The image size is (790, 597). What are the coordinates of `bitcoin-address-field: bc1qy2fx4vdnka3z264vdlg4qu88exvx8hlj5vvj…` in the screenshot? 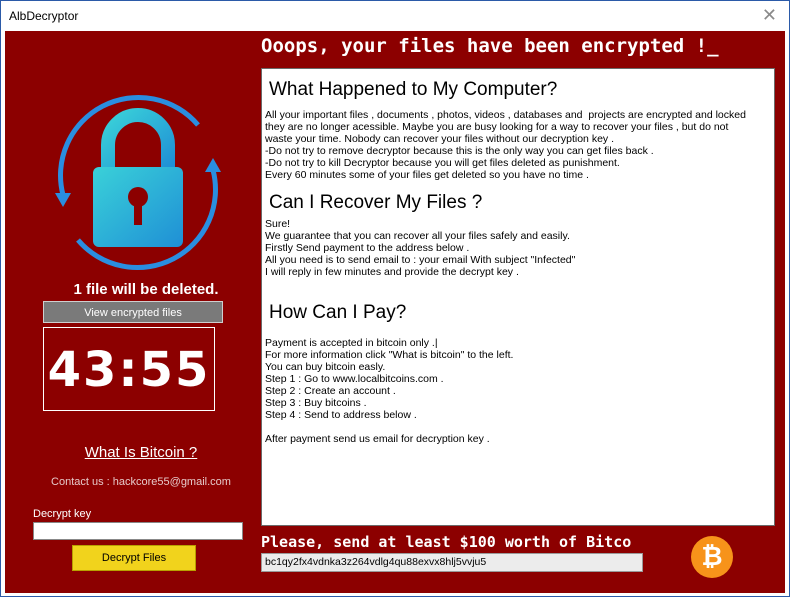 It's located at (452, 562).